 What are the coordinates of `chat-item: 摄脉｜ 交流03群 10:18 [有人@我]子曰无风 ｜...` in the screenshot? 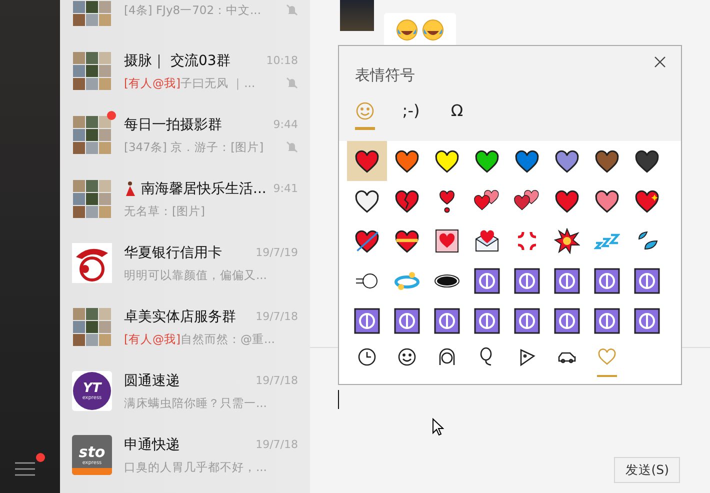 It's located at (185, 71).